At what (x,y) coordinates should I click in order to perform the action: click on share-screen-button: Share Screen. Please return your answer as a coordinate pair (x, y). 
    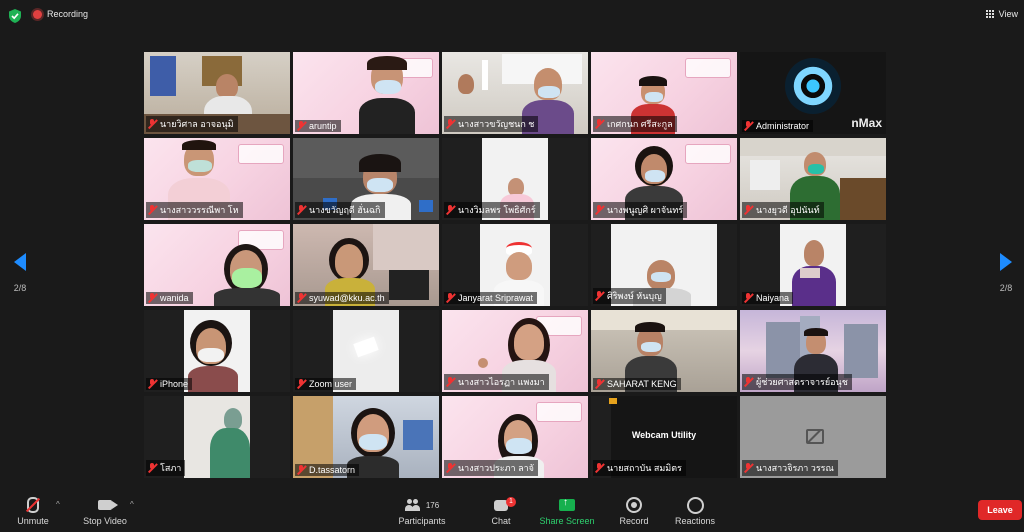
    Looking at the image, I should click on (567, 511).